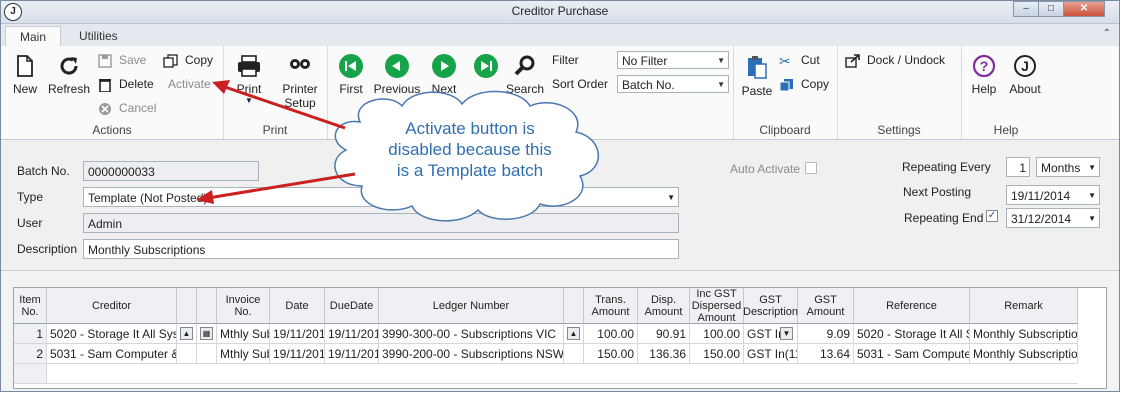 This screenshot has width=1133, height=403. Describe the element at coordinates (470, 128) in the screenshot. I see `callout-line-1: Activate button is` at that location.